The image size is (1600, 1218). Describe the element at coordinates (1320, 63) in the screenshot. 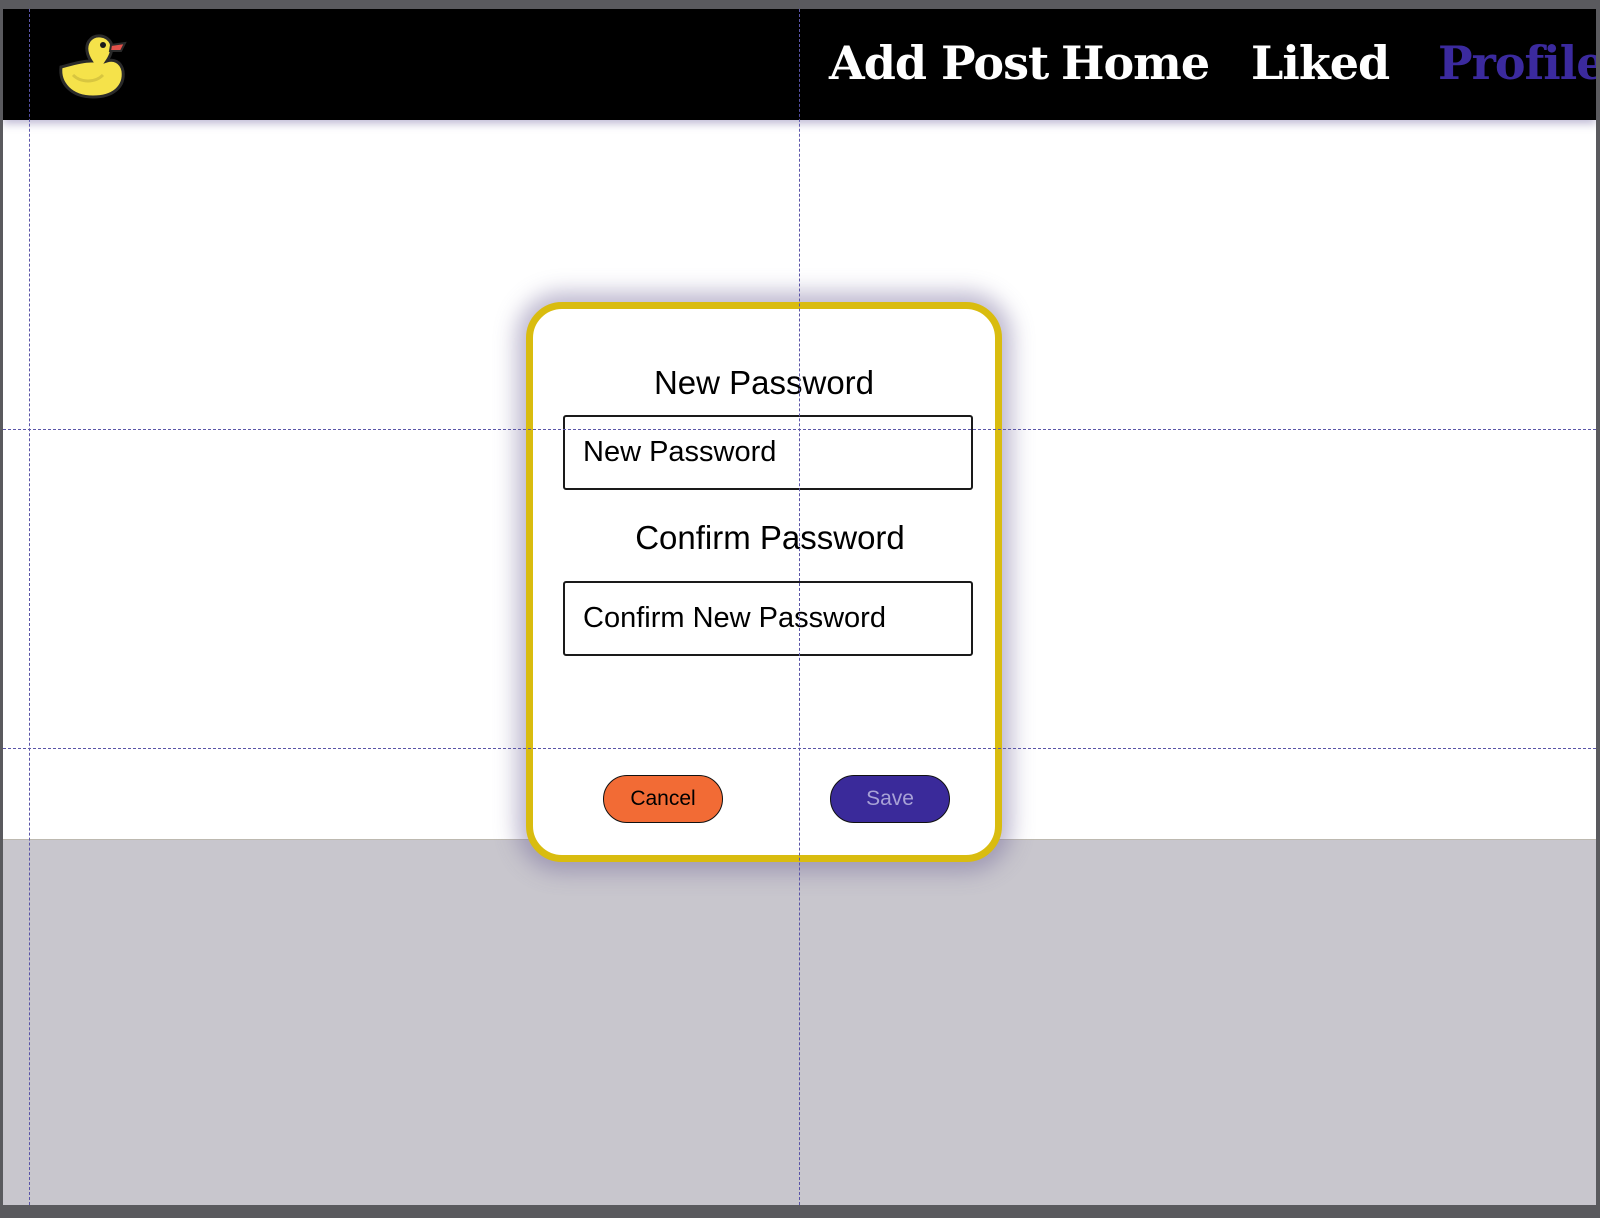

I see `nav-link-liked: Liked` at that location.